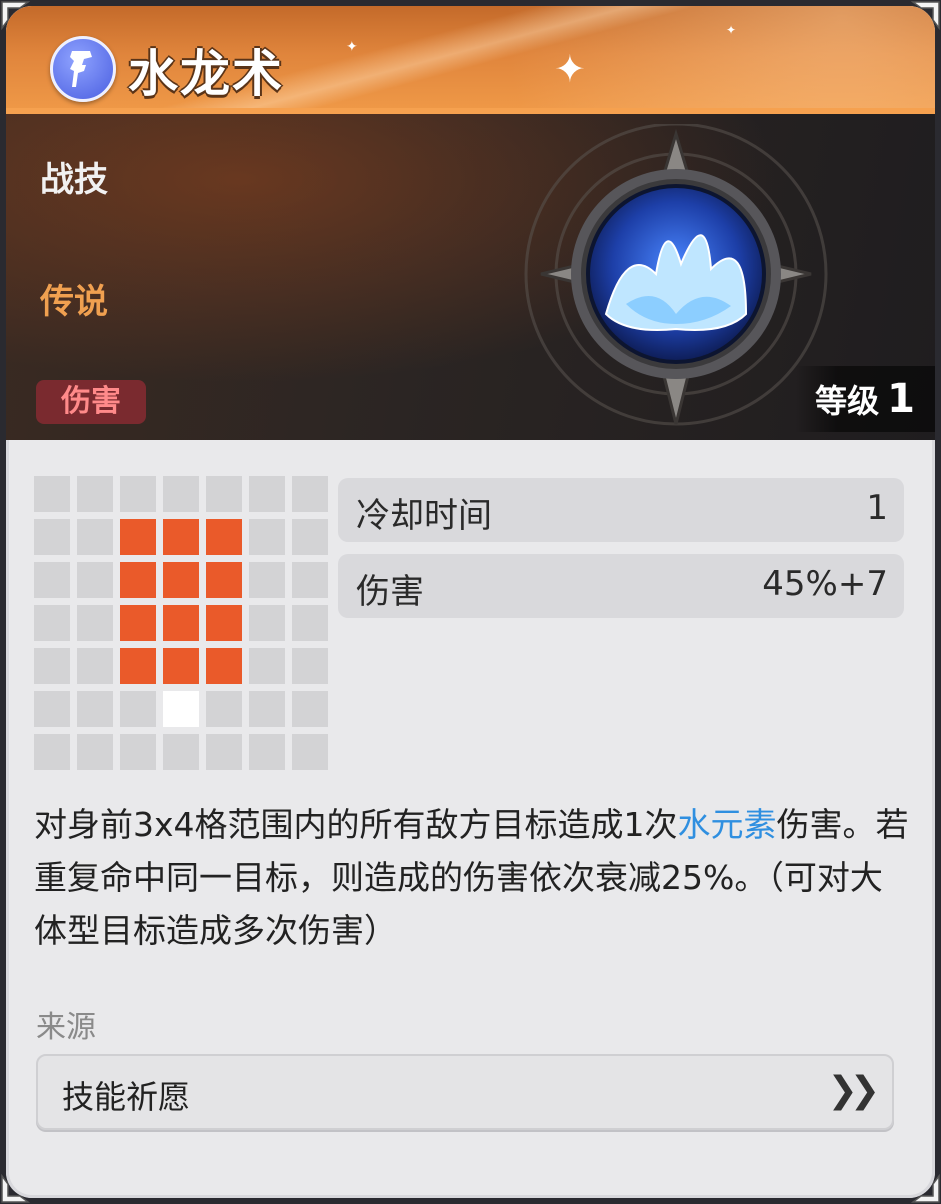  Describe the element at coordinates (83, 69) in the screenshot. I see `staff-rune-icon` at that location.